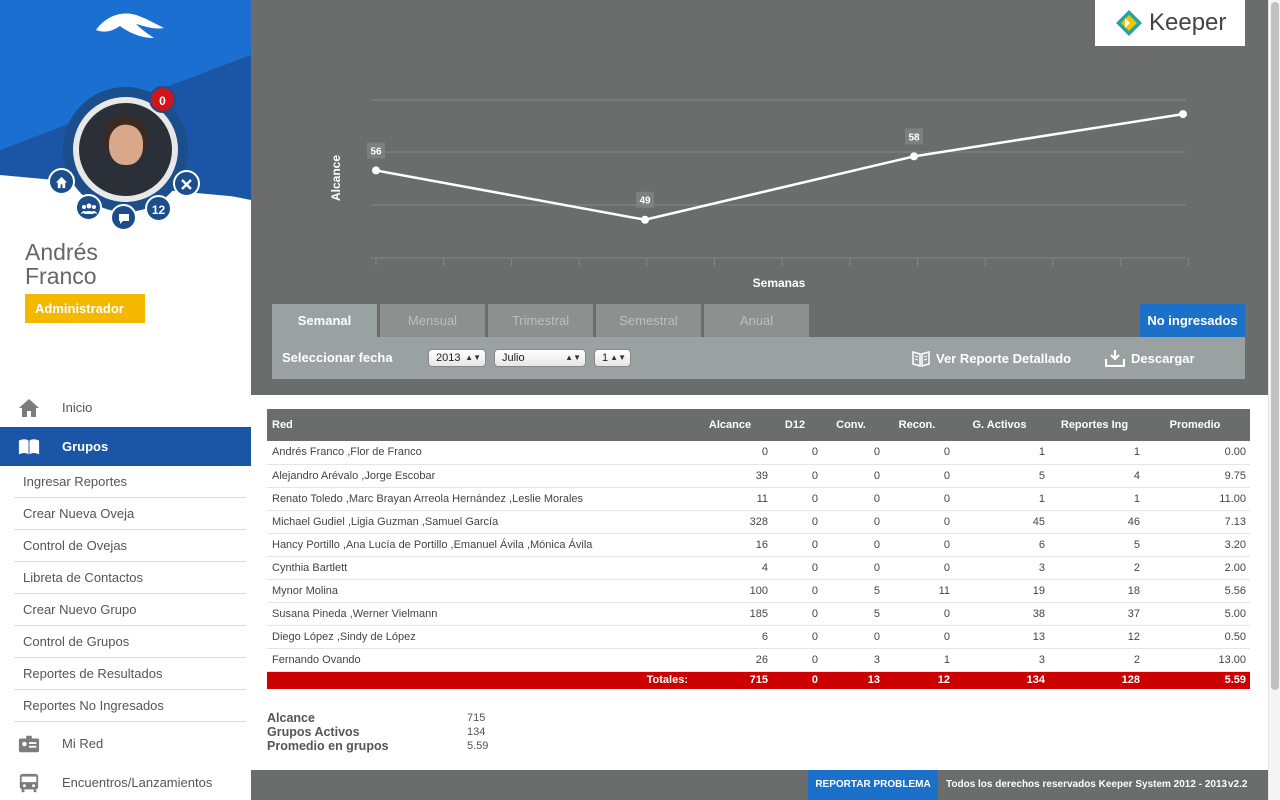 This screenshot has height=800, width=1280. Describe the element at coordinates (873, 785) in the screenshot. I see `report-problem-button: REPORTAR PROBLEMA` at that location.